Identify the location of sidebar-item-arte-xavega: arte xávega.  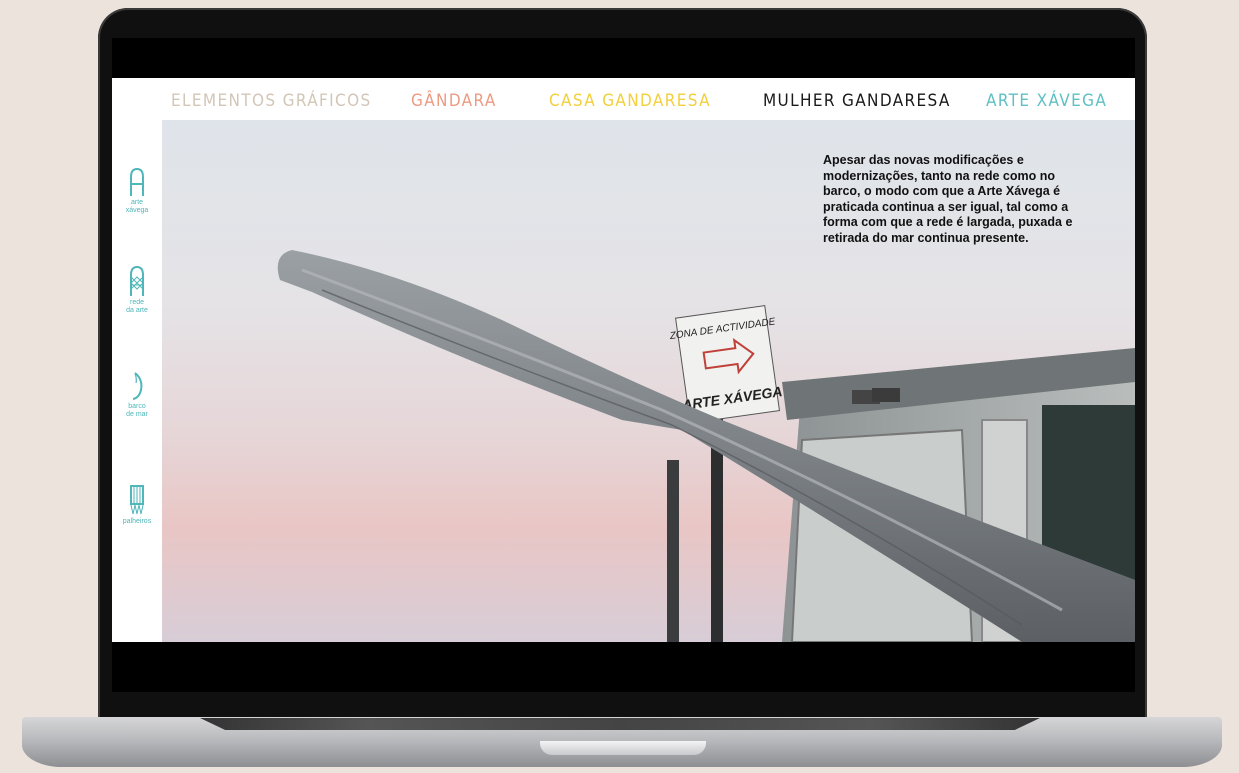
(137, 191).